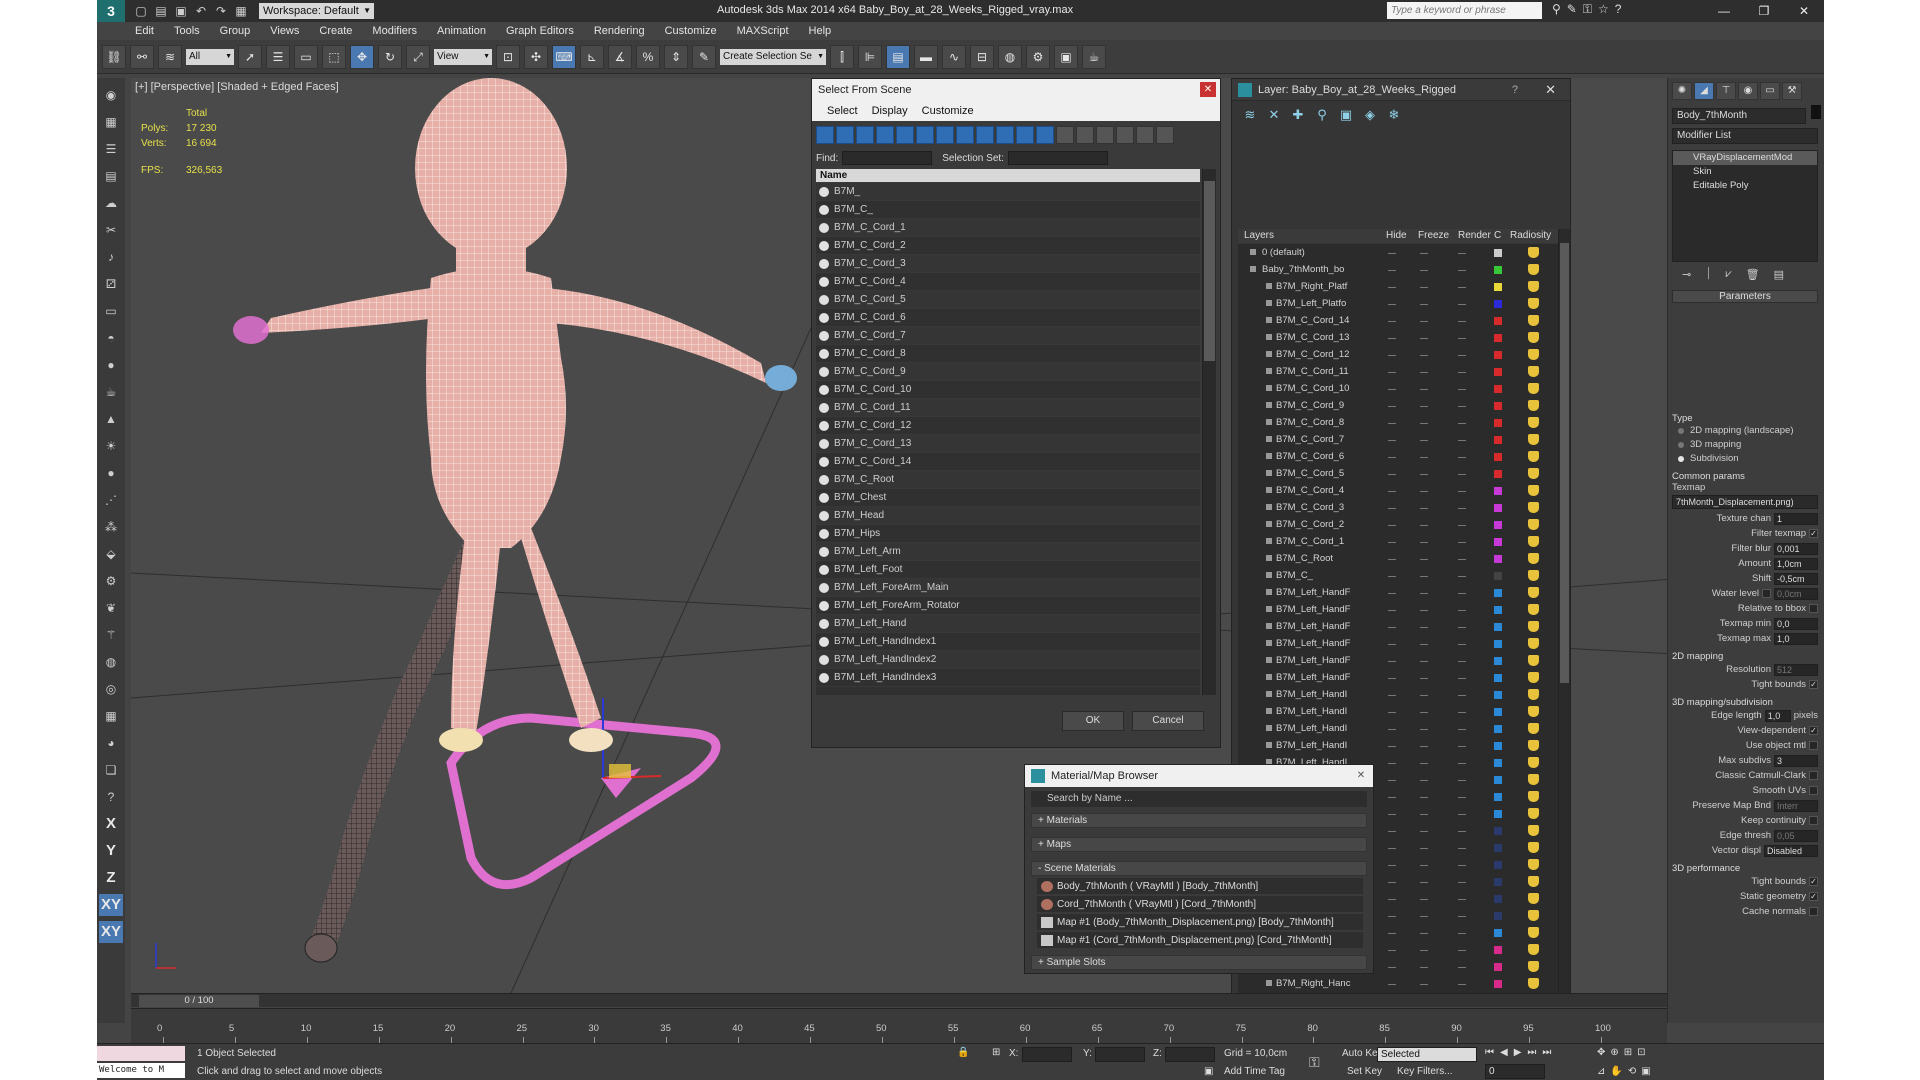 The height and width of the screenshot is (1080, 1920). Describe the element at coordinates (1398, 252) in the screenshot. I see `layer-row: 0 (default)` at that location.